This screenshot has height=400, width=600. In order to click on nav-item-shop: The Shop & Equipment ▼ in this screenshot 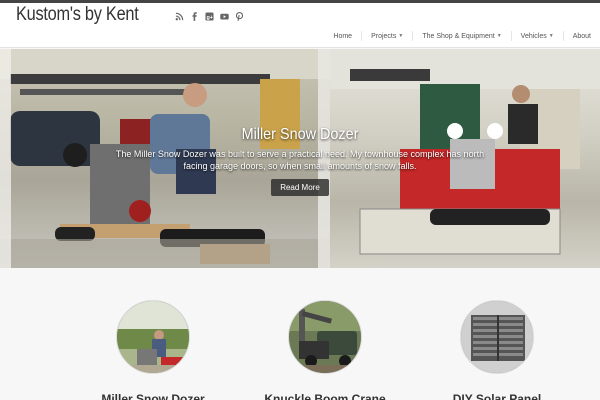, I will do `click(461, 36)`.